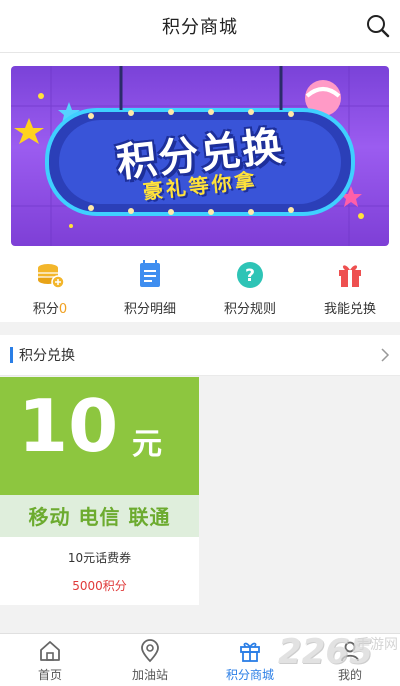 The width and height of the screenshot is (400, 686). I want to click on coins-icon, so click(51, 276).